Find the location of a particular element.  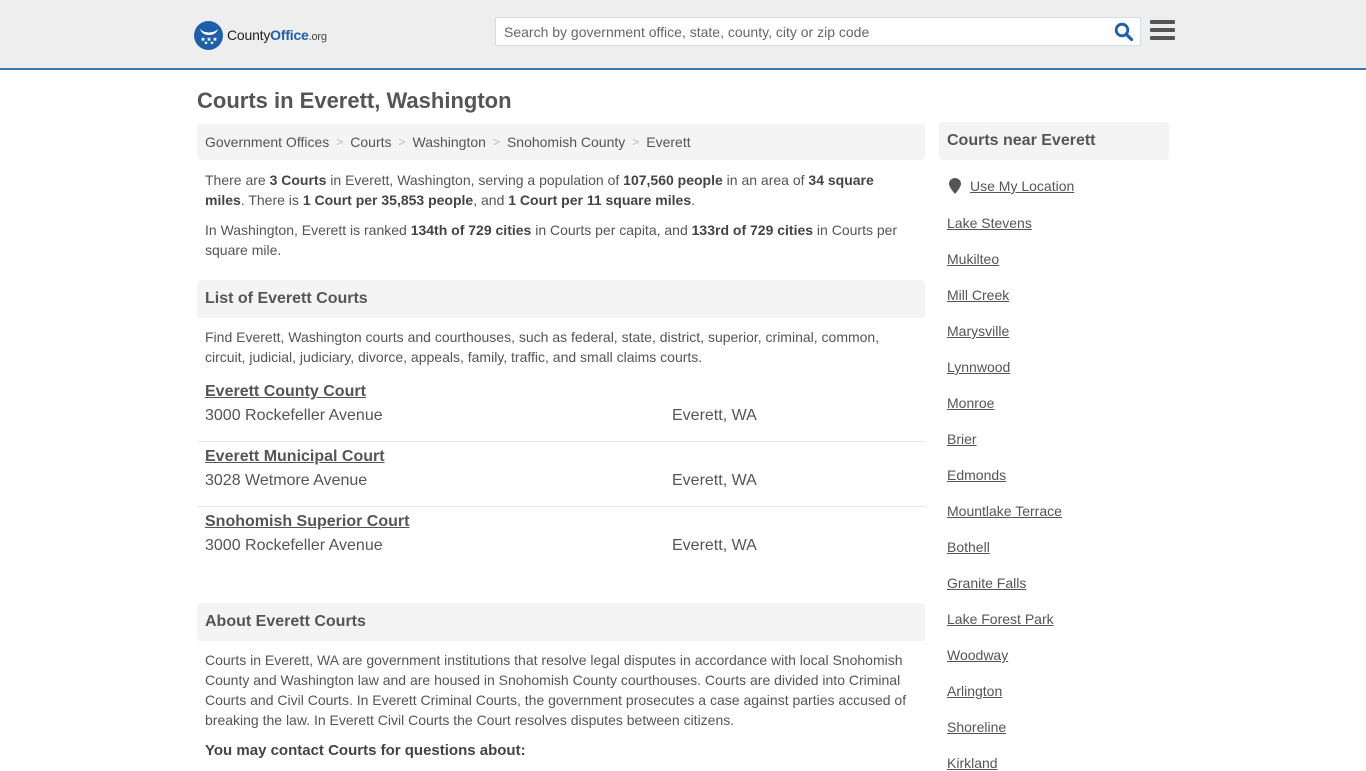

use-my-location-link: Use My Location is located at coordinates (1022, 186).